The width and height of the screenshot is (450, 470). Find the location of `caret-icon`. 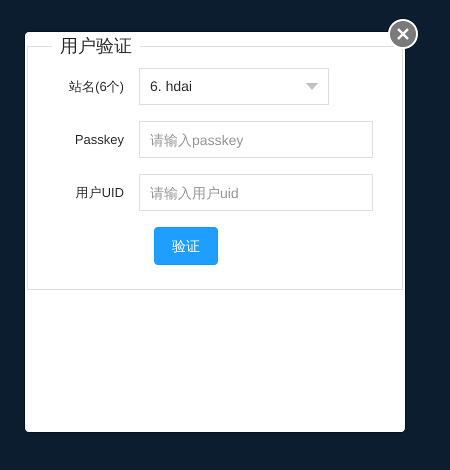

caret-icon is located at coordinates (312, 86).